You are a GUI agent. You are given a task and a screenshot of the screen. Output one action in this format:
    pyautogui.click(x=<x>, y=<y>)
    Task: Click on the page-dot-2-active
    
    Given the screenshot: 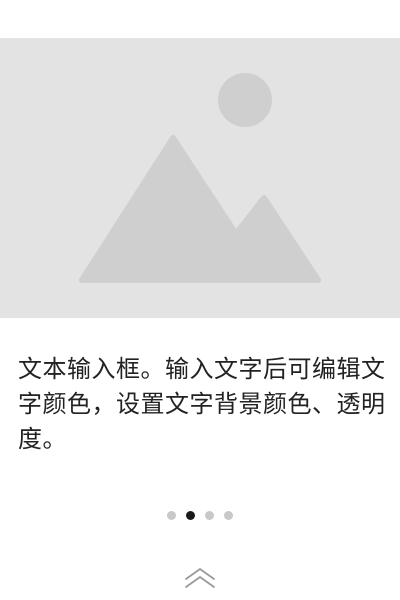 What is the action you would take?
    pyautogui.click(x=190, y=515)
    